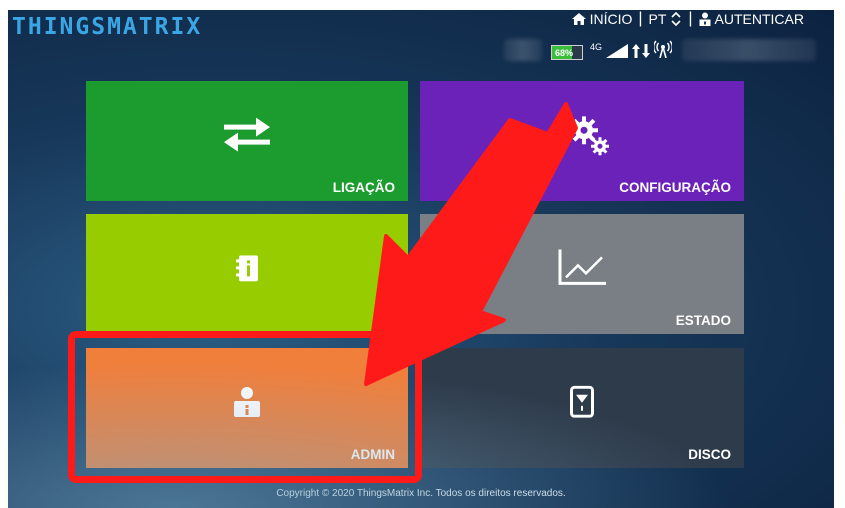  Describe the element at coordinates (247, 270) in the screenshot. I see `contact-book-icon` at that location.